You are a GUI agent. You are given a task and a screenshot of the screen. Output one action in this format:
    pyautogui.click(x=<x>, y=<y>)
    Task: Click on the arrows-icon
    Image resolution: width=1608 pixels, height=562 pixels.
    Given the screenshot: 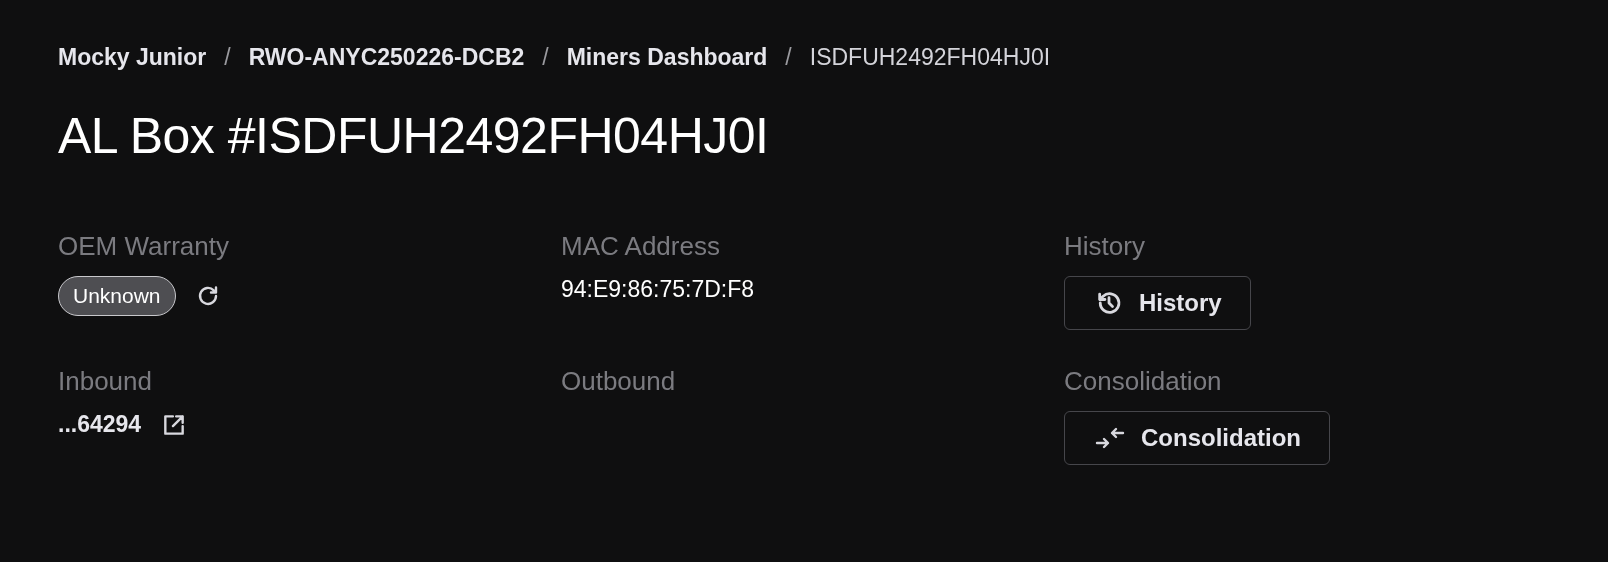 What is the action you would take?
    pyautogui.click(x=1110, y=438)
    